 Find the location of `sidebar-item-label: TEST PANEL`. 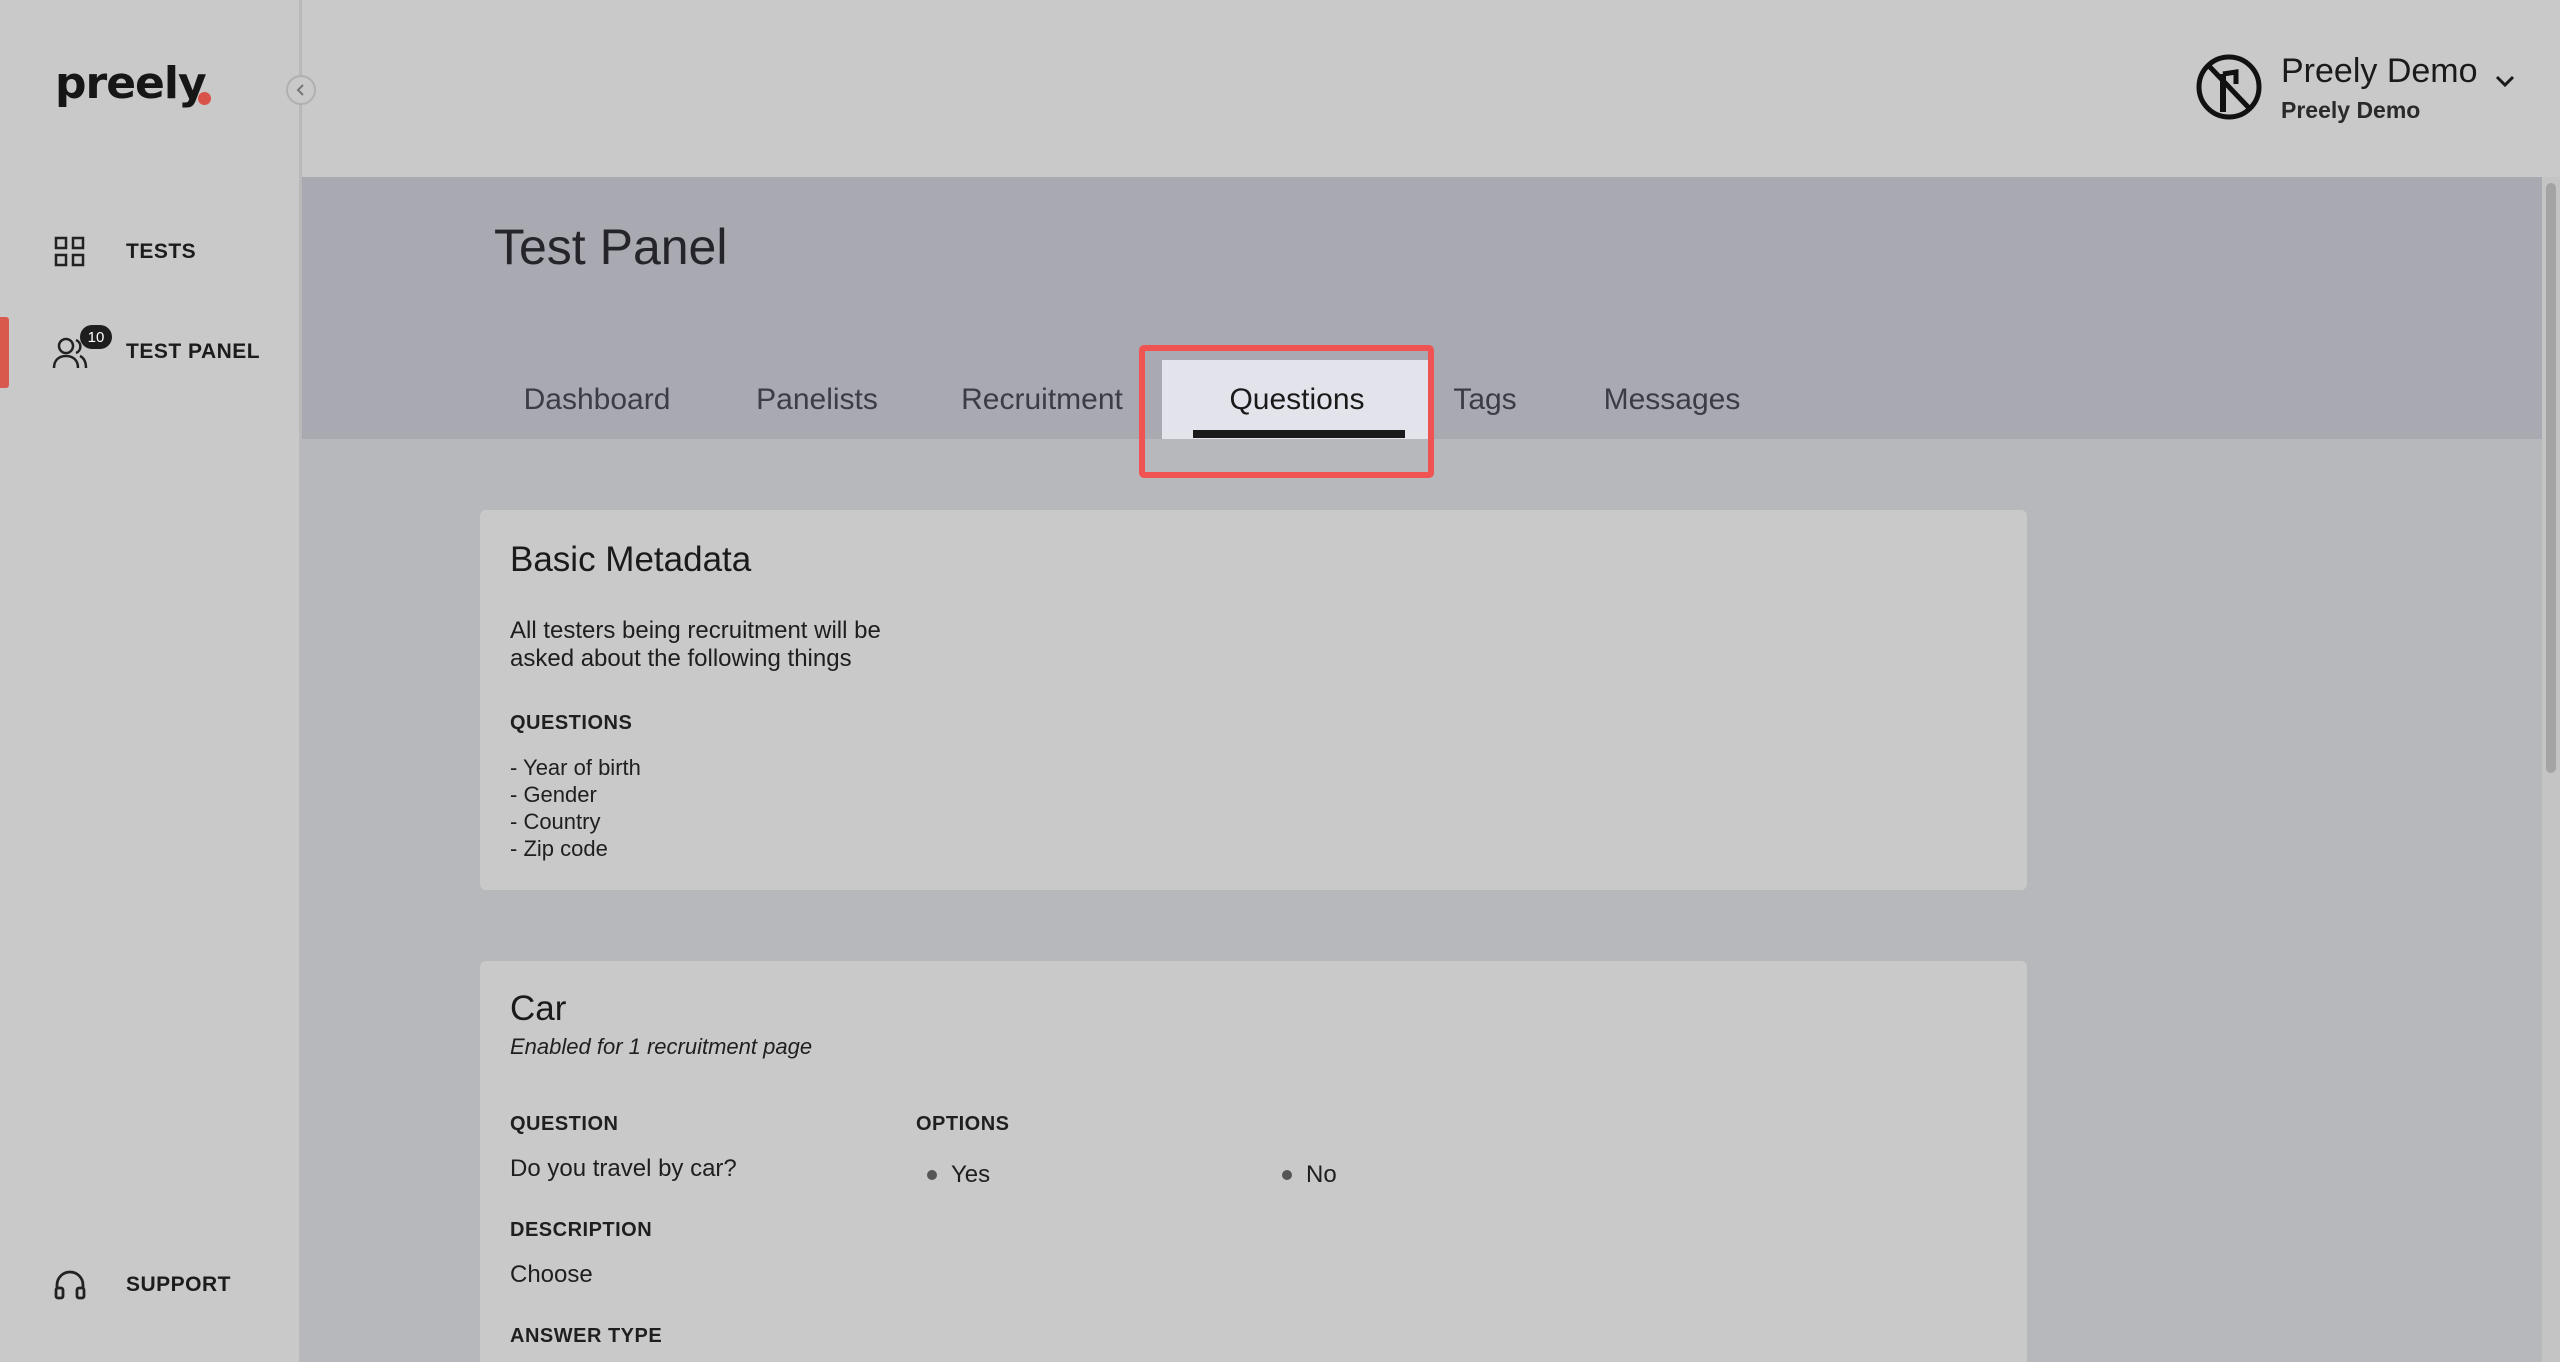

sidebar-item-label: TEST PANEL is located at coordinates (193, 351).